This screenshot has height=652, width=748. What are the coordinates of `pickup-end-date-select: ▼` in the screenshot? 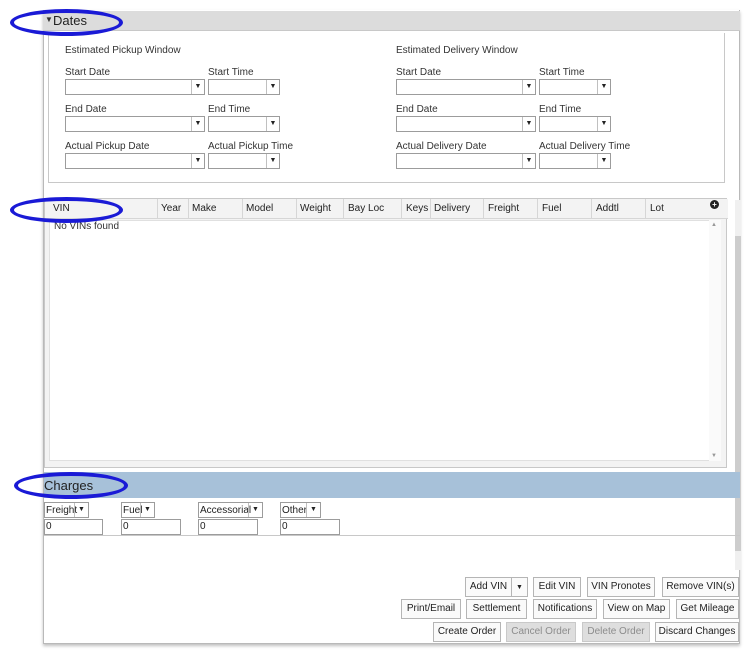 It's located at (135, 124).